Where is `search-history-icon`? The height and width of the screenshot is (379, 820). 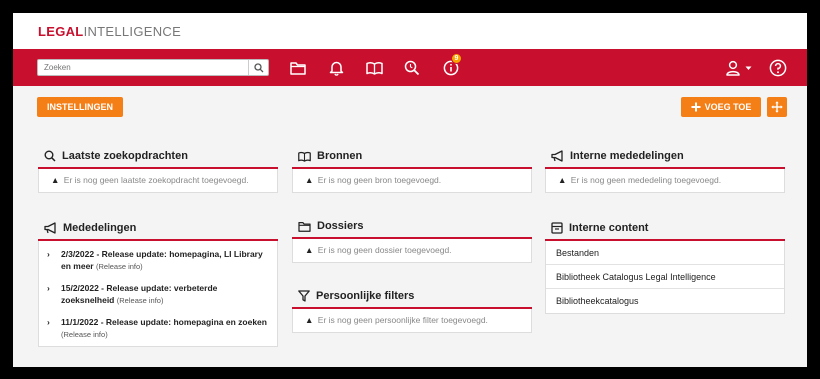 search-history-icon is located at coordinates (412, 68).